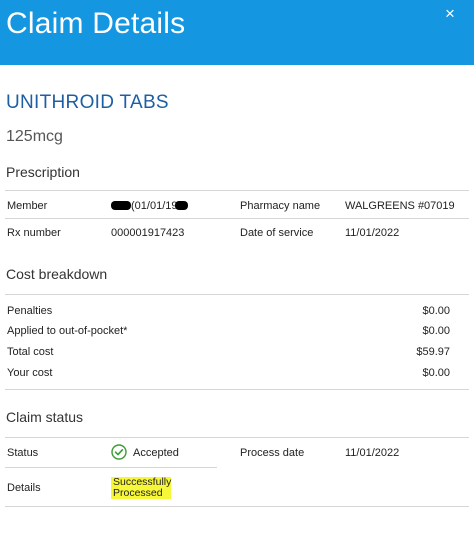  What do you see at coordinates (280, 206) in the screenshot?
I see `pharmacy-label: Pharmacy name` at bounding box center [280, 206].